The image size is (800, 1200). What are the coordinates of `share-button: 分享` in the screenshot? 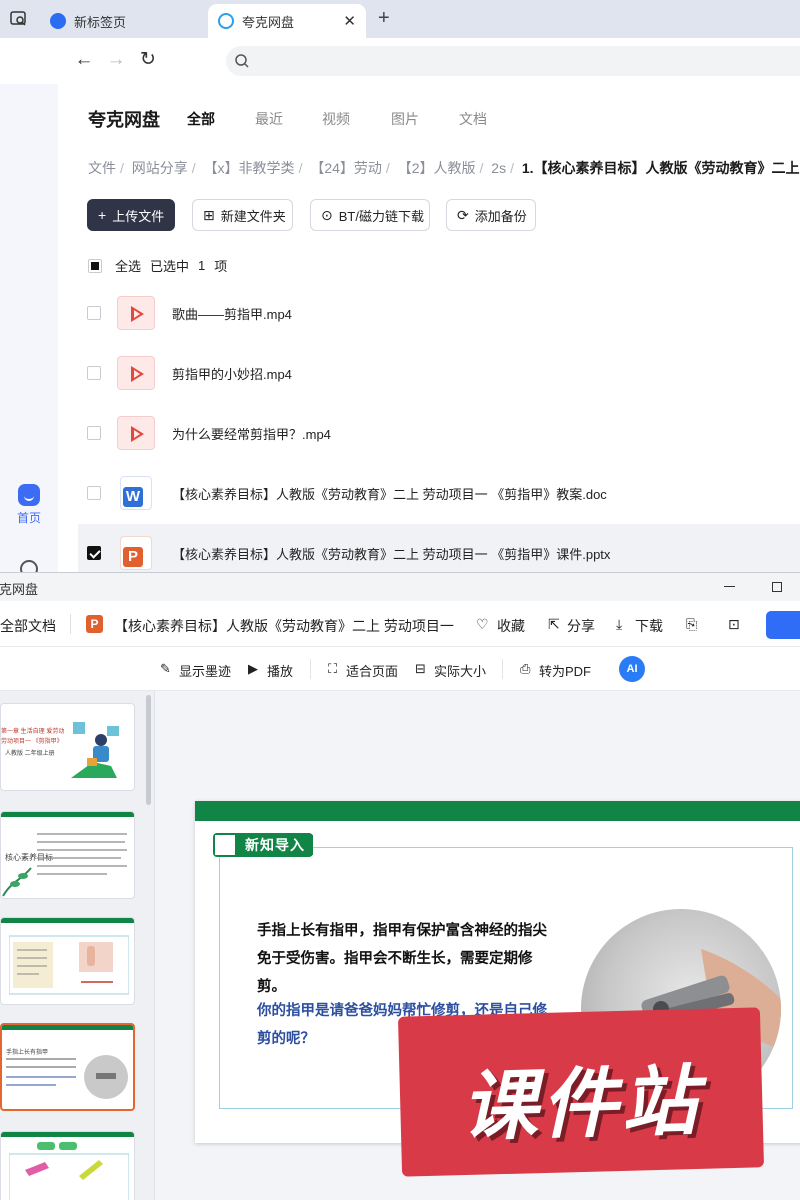 It's located at (581, 626).